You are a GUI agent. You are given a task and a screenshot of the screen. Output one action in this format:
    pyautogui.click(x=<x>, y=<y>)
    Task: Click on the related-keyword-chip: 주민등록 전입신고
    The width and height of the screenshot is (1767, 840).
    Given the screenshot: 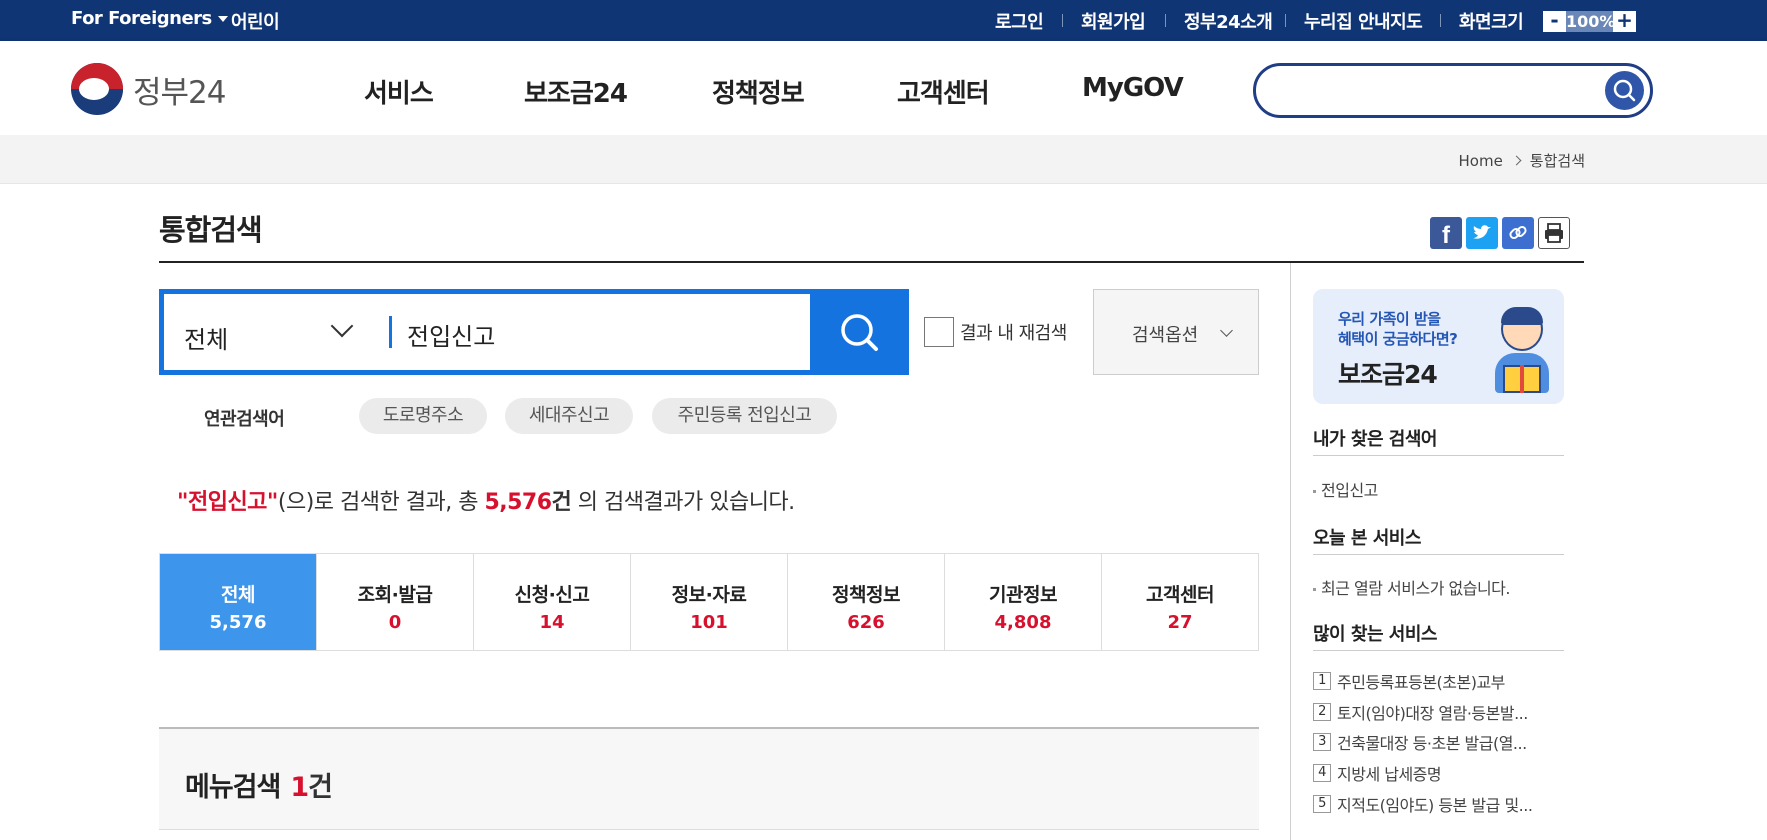 What is the action you would take?
    pyautogui.click(x=744, y=416)
    